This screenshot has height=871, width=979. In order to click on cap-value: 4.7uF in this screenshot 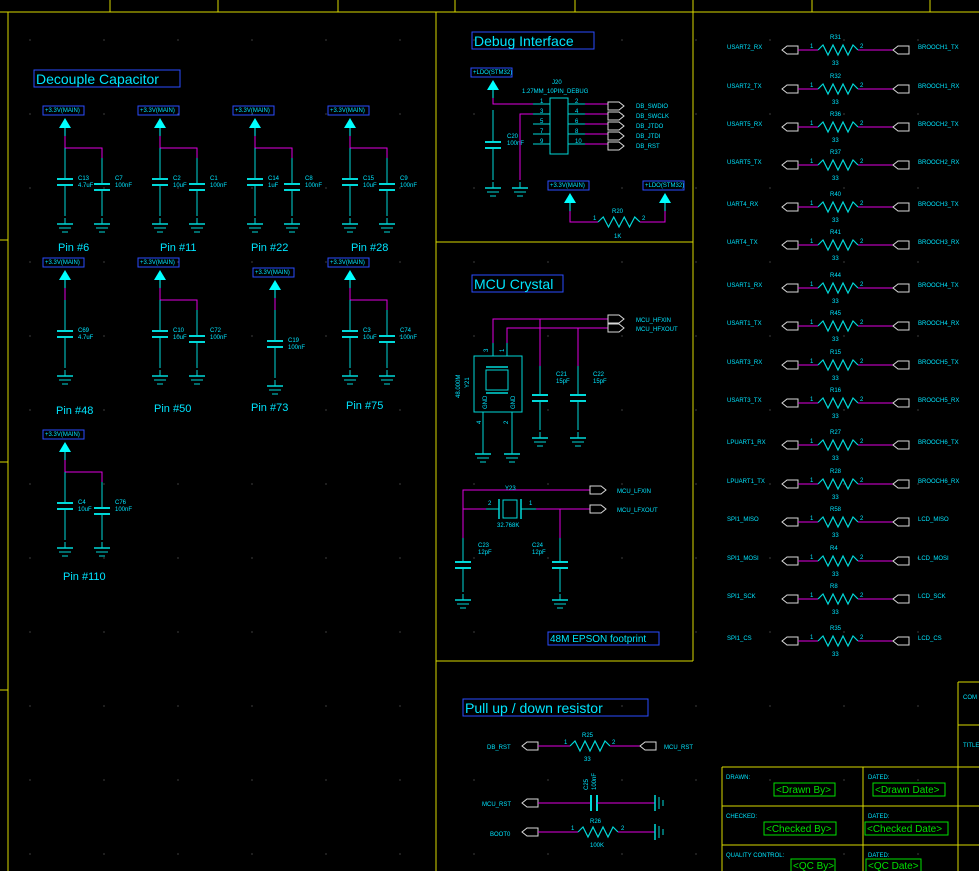, I will do `click(86, 338)`.